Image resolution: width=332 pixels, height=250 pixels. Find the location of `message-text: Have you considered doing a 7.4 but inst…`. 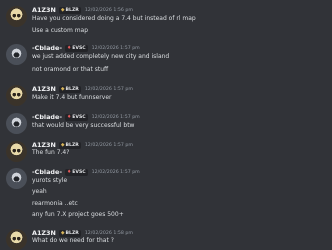

message-text: Have you considered doing a 7.4 but inst… is located at coordinates (114, 18).